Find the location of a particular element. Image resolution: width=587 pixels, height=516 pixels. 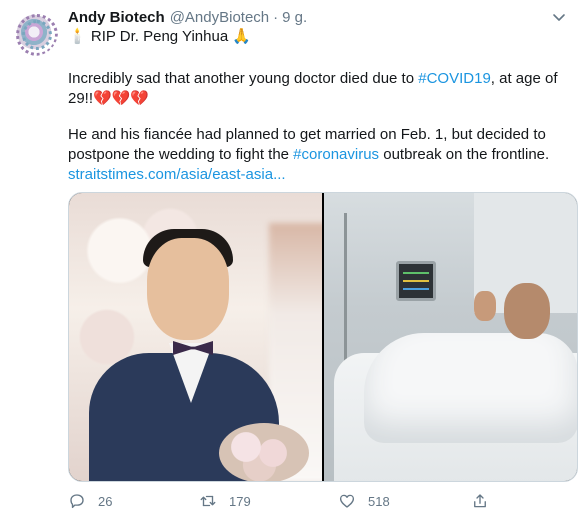

chevron-down-icon is located at coordinates (559, 17).